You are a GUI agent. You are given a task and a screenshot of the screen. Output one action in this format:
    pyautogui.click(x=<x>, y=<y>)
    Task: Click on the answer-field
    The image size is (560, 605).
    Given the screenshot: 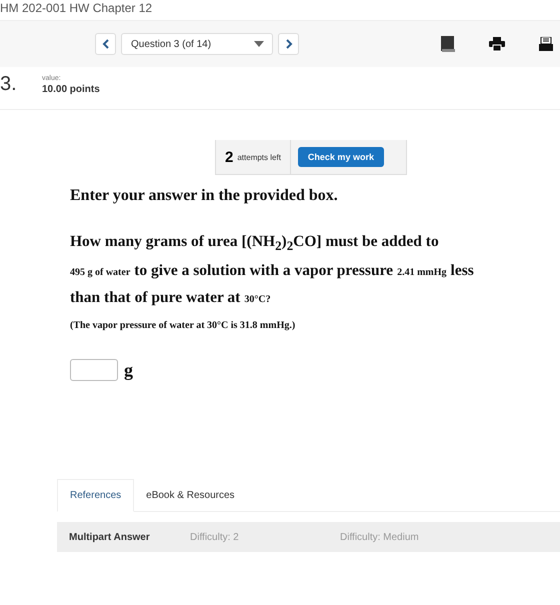 What is the action you would take?
    pyautogui.click(x=94, y=370)
    